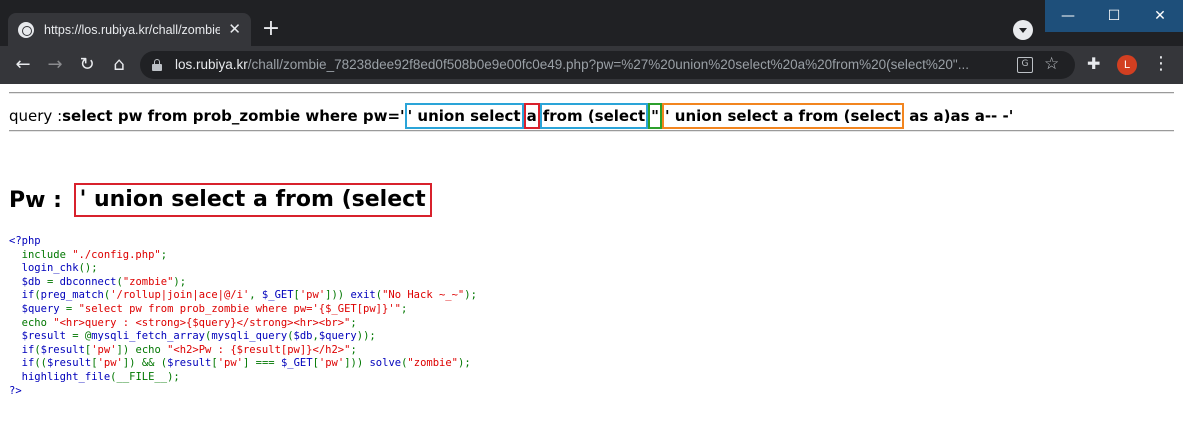 This screenshot has height=428, width=1183. I want to click on code-line: <?php, so click(25, 241).